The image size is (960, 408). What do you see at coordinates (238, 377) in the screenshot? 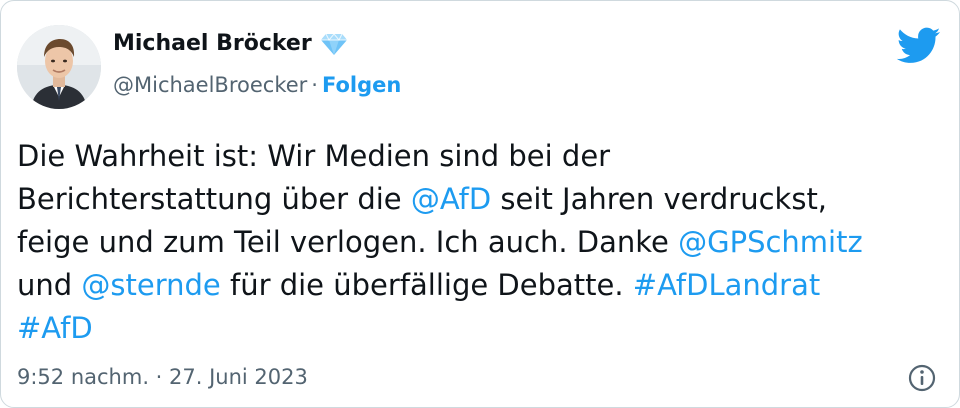
I see `tweet-date: 27. Juni 2023` at bounding box center [238, 377].